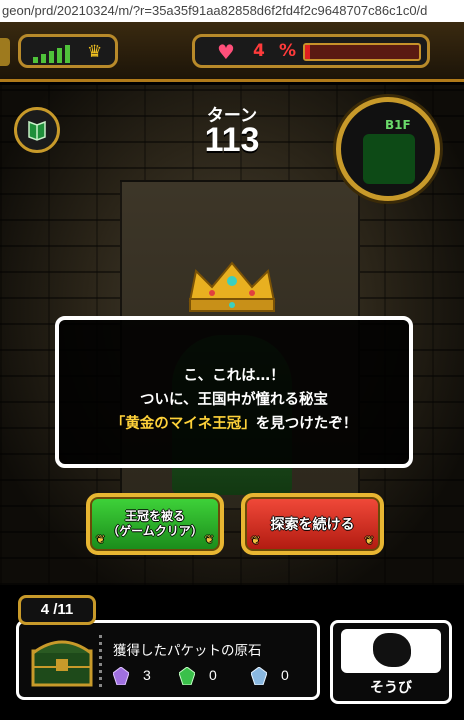 The image size is (464, 720). What do you see at coordinates (100, 663) in the screenshot?
I see `divider` at bounding box center [100, 663].